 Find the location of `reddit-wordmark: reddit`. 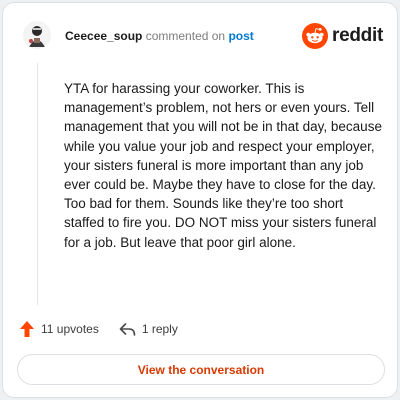

reddit-wordmark: reddit is located at coordinates (357, 35).